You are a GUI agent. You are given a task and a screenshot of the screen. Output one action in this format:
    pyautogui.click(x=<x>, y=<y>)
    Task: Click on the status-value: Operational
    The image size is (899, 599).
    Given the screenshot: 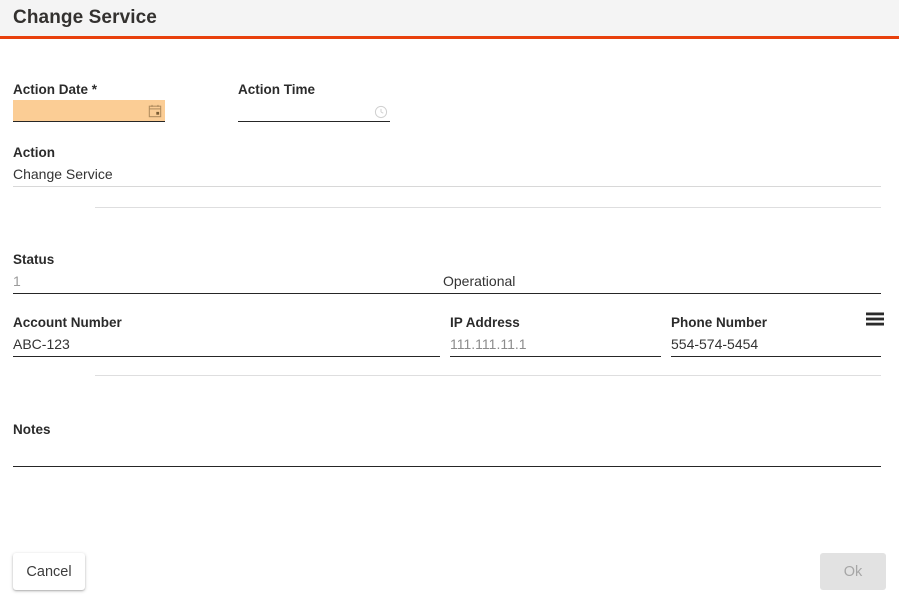 What is the action you would take?
    pyautogui.click(x=479, y=281)
    